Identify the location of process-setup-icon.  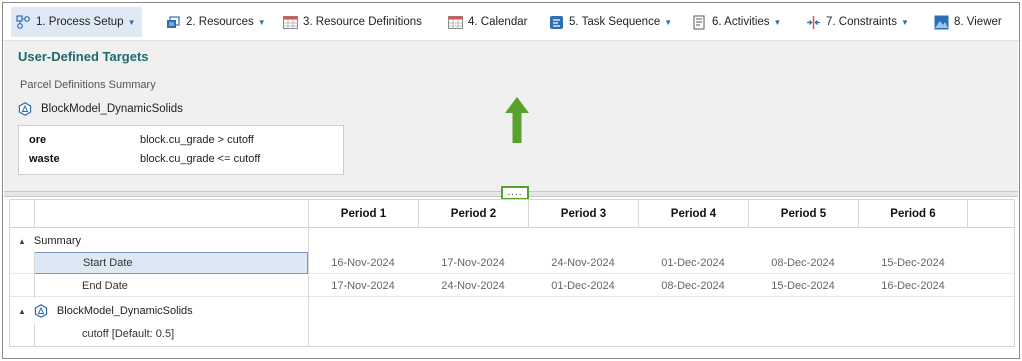
(23, 22).